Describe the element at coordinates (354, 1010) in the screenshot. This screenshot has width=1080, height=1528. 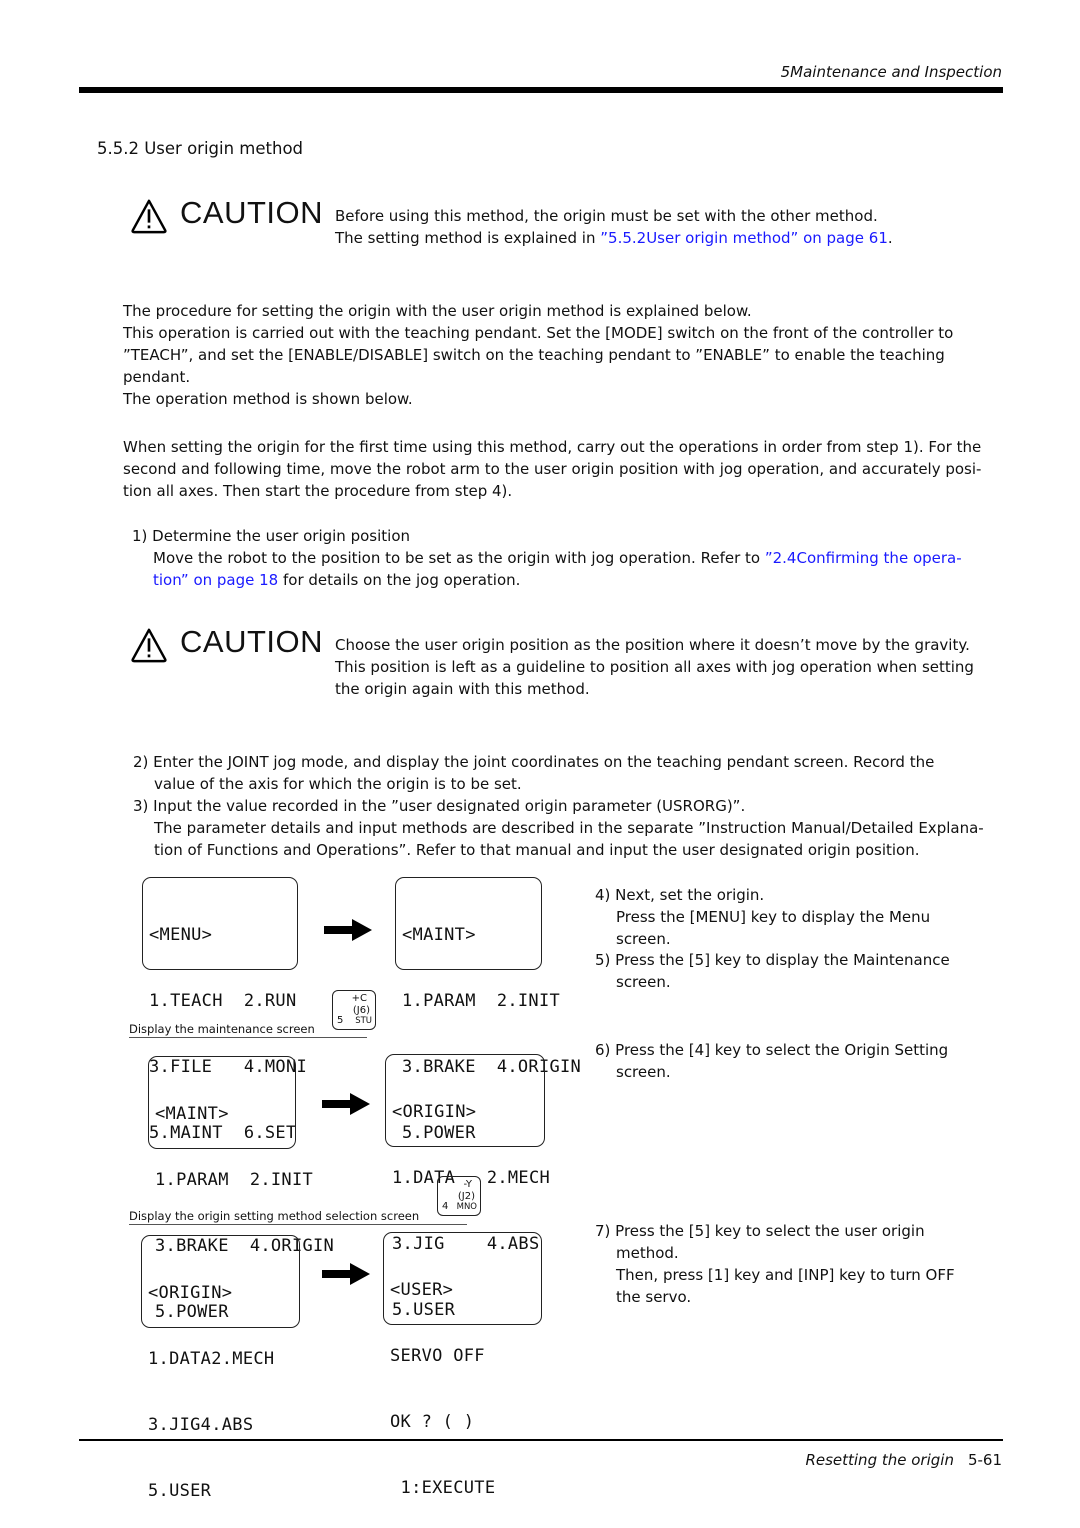
I see `key-5-icon: +C (J6) 5 STU` at that location.